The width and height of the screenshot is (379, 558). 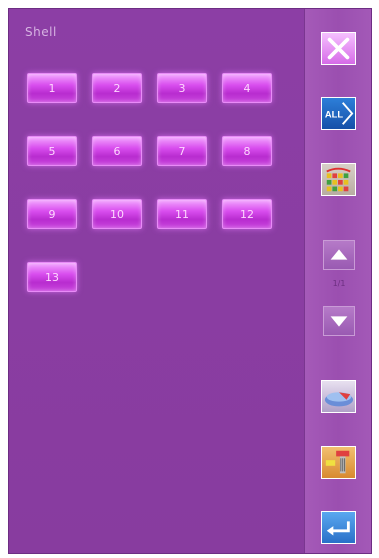 I want to click on pattern-button-4: 4, so click(x=247, y=88).